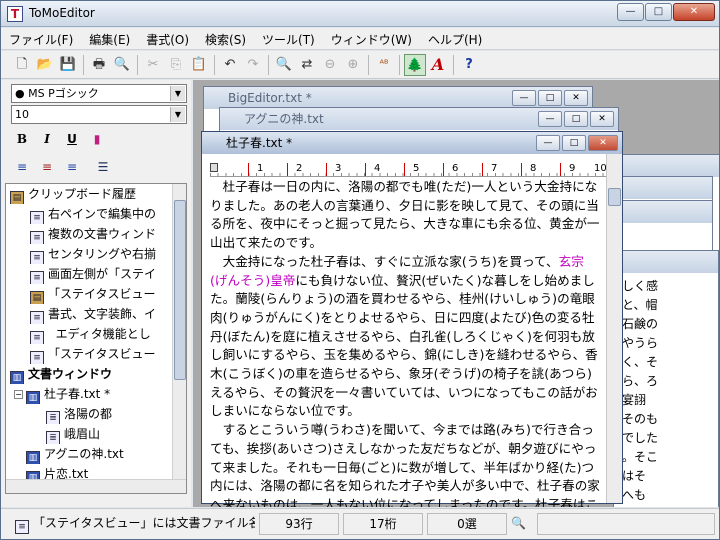 The width and height of the screenshot is (720, 540). What do you see at coordinates (225, 38) in the screenshot?
I see `menu-search: 検索(S)` at bounding box center [225, 38].